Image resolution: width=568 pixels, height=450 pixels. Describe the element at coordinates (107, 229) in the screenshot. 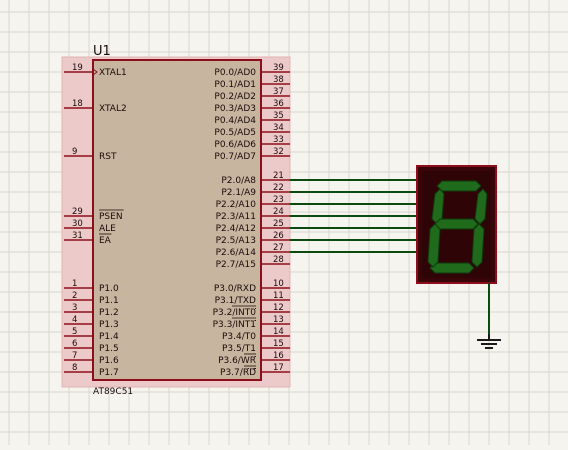

I see `pin-name: ALE` at that location.